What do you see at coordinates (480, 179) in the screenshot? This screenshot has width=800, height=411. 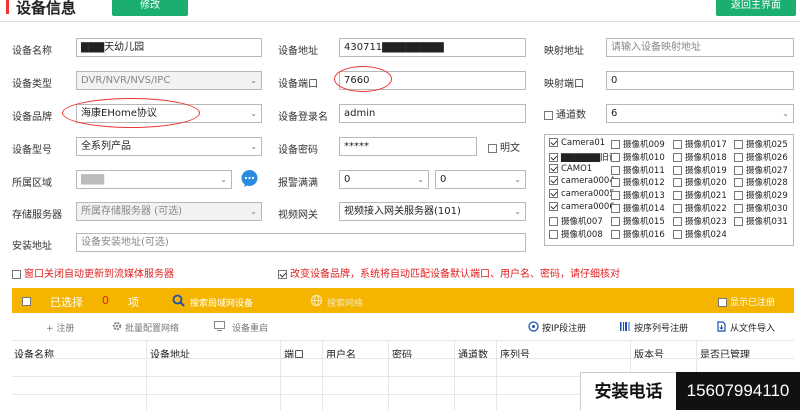 I see `alarm-select-2: 0 ⌄` at bounding box center [480, 179].